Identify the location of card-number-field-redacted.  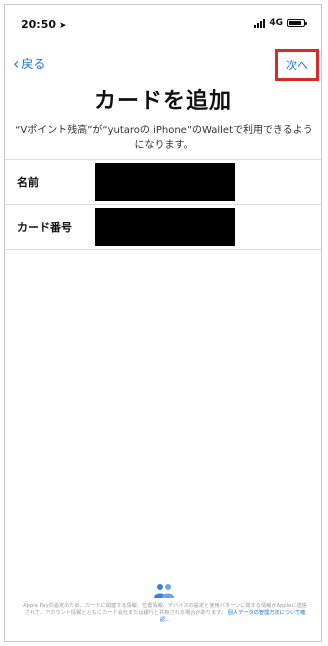
(165, 227).